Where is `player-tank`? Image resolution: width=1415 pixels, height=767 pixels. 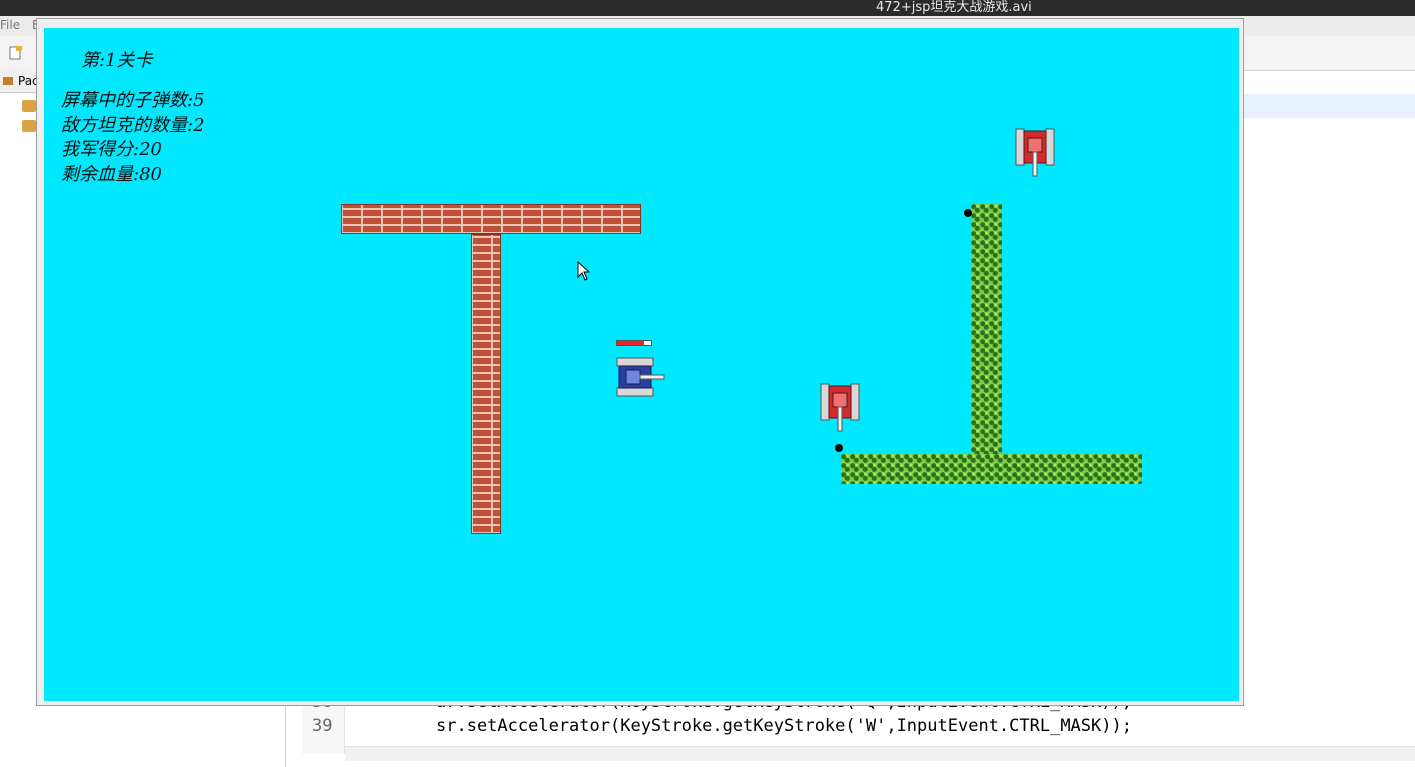 player-tank is located at coordinates (640, 377).